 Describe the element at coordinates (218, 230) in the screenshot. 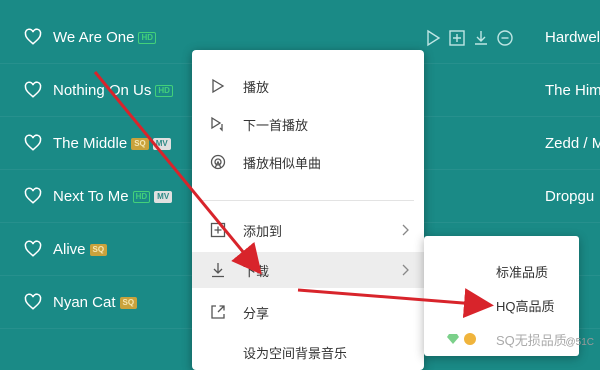

I see `add-to-icon` at that location.